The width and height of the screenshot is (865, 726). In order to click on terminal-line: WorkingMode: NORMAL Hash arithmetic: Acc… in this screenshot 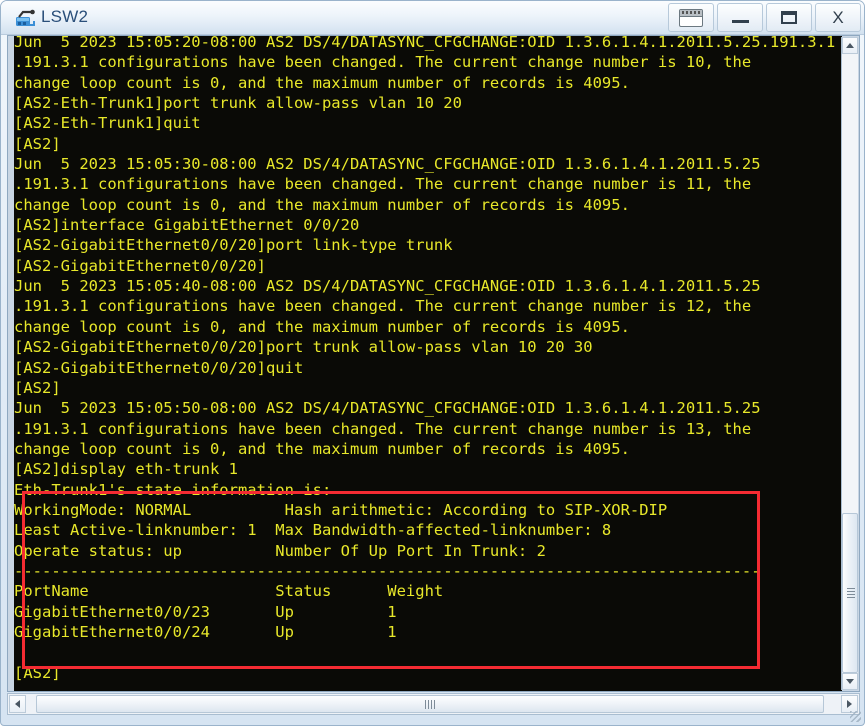, I will do `click(341, 509)`.